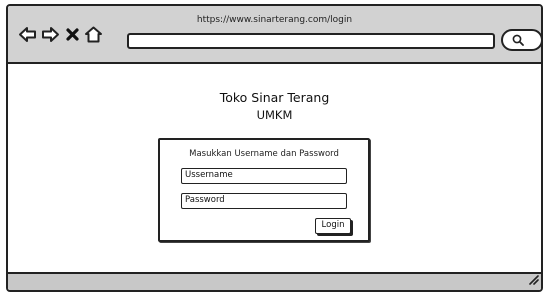 The width and height of the screenshot is (550, 296). What do you see at coordinates (264, 176) in the screenshot?
I see `username-field: Ussername` at bounding box center [264, 176].